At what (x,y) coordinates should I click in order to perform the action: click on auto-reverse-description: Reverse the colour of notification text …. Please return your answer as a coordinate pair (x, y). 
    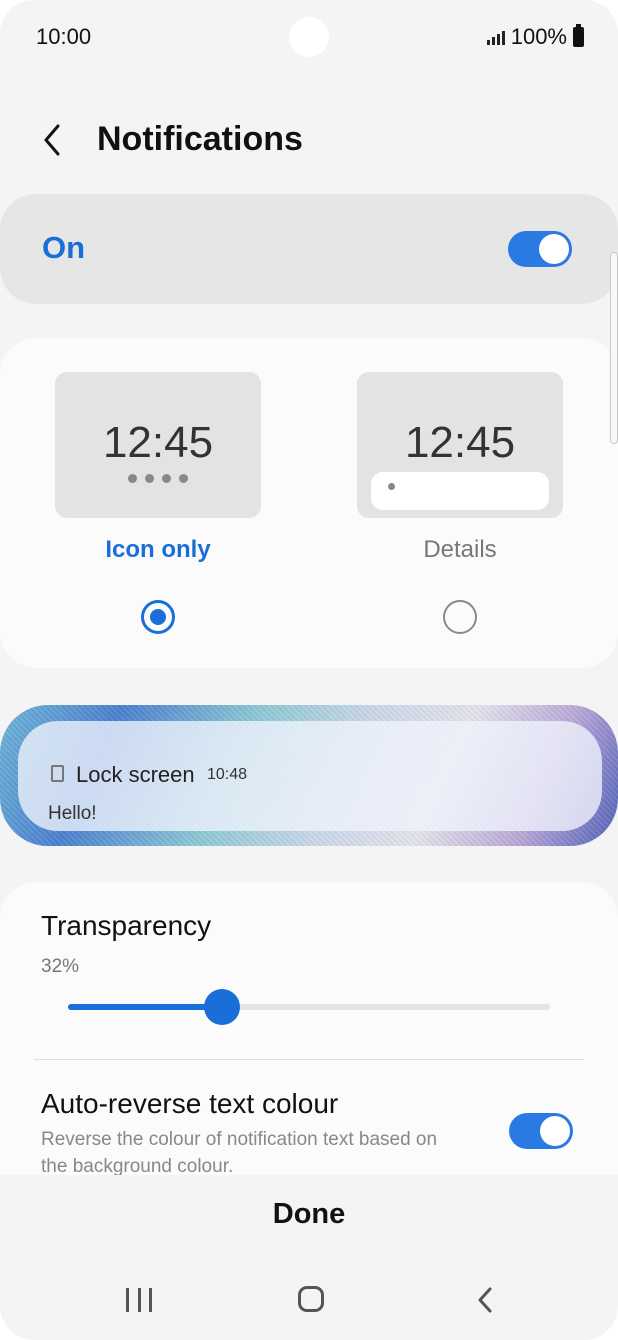
    Looking at the image, I should click on (239, 1152).